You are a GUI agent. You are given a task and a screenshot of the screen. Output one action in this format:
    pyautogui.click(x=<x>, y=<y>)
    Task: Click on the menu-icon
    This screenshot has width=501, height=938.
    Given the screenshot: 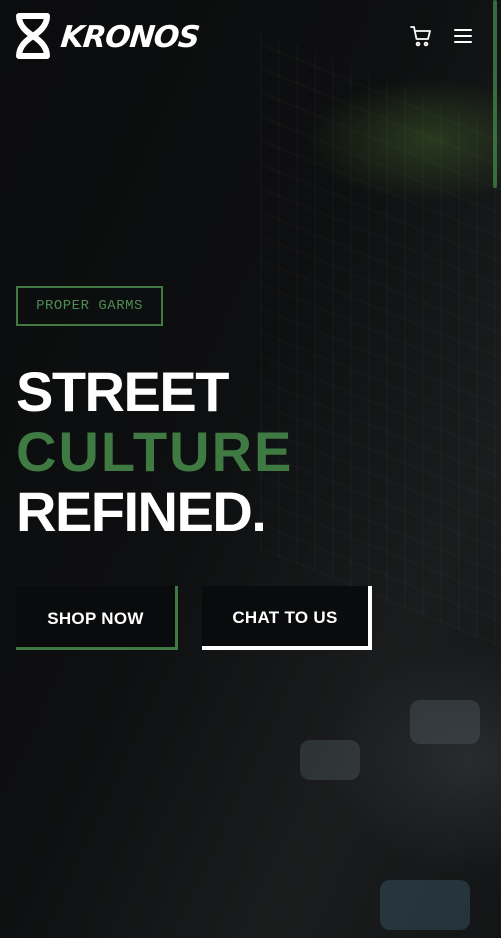 What is the action you would take?
    pyautogui.click(x=463, y=36)
    